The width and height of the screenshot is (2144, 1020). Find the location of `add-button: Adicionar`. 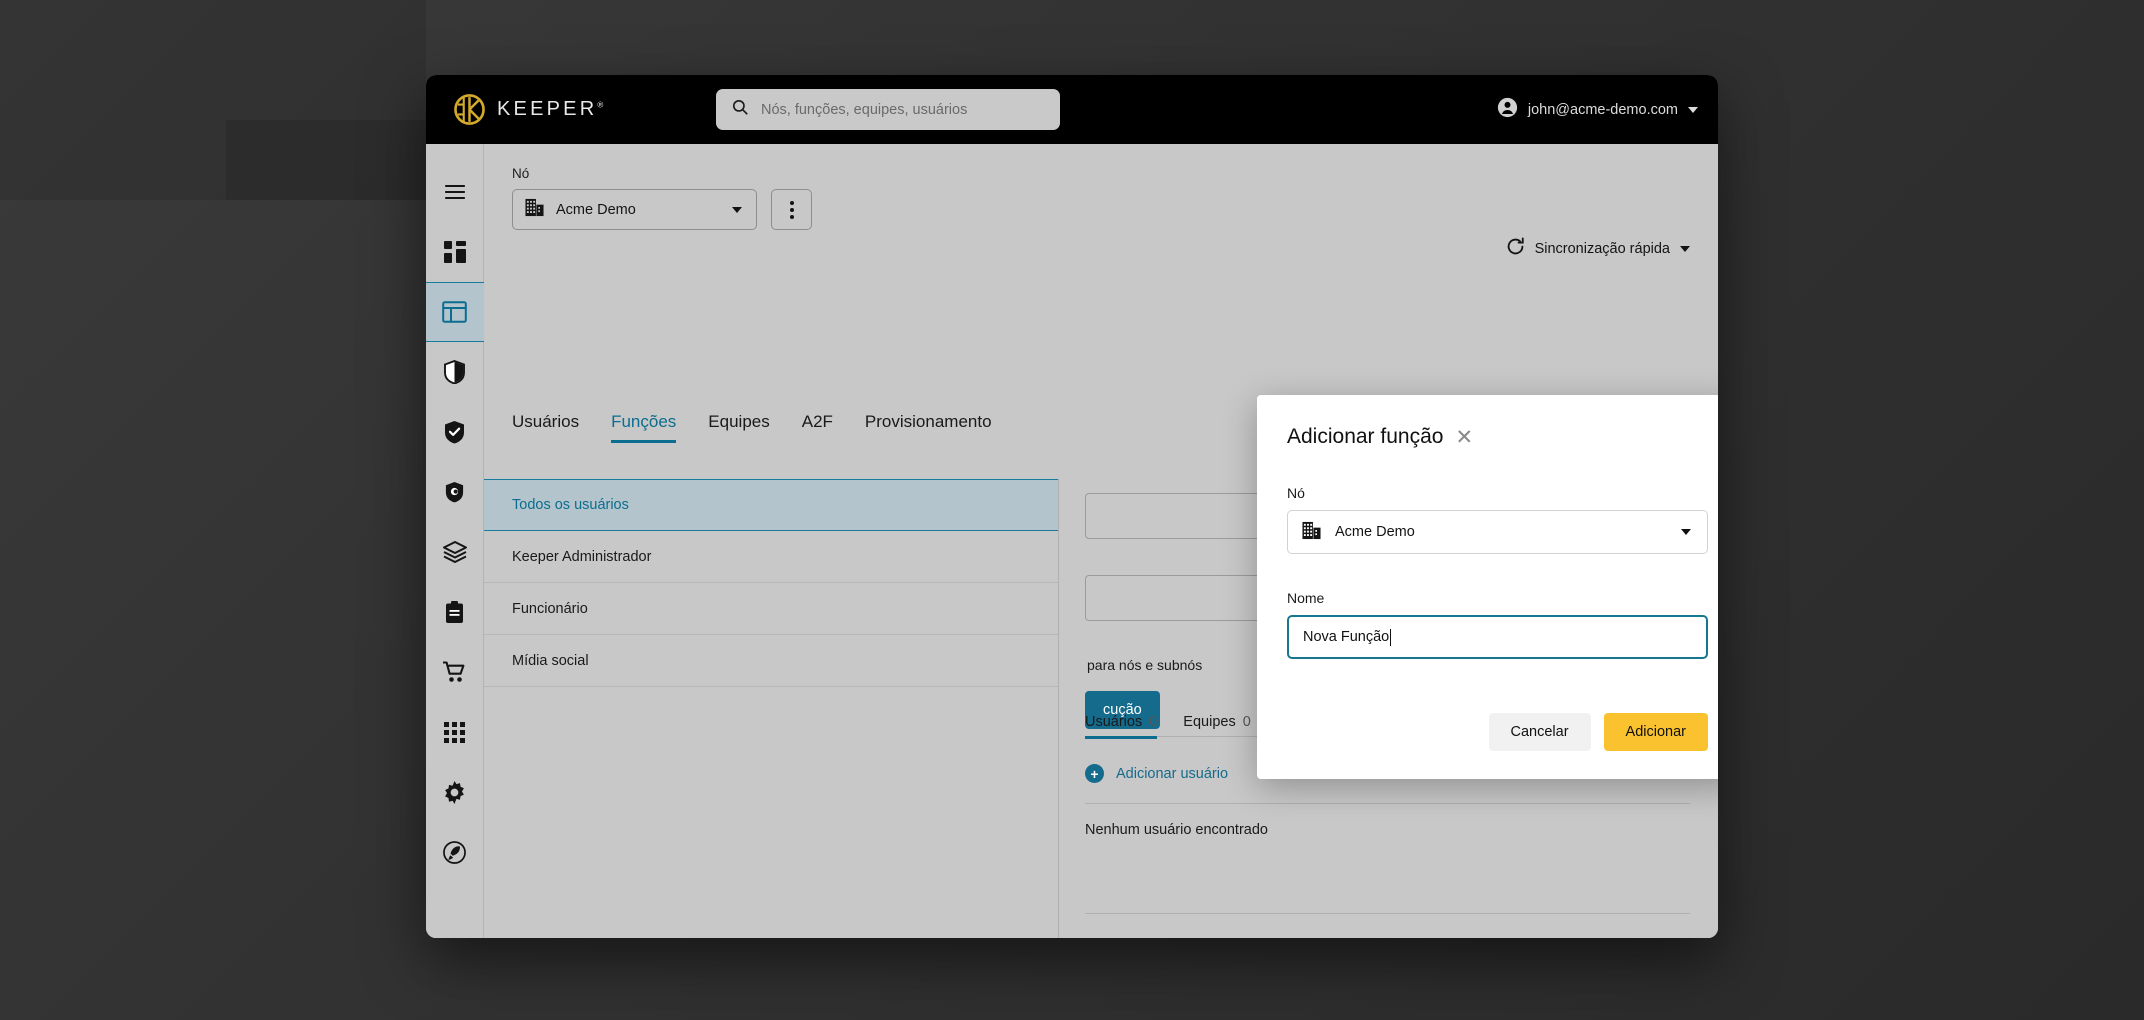

add-button: Adicionar is located at coordinates (1655, 732).